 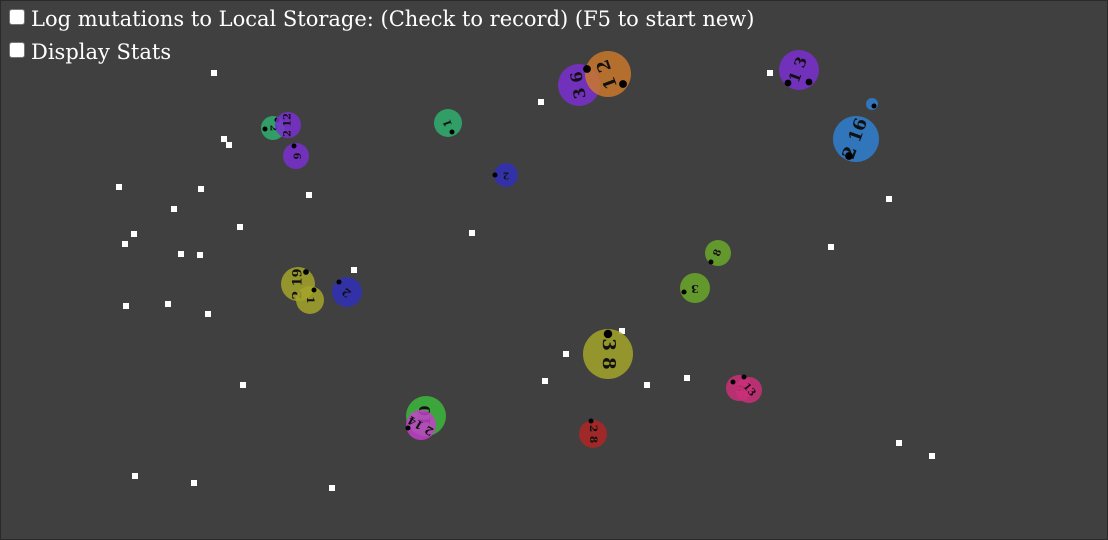 What do you see at coordinates (718, 253) in the screenshot?
I see `creature-lime: 8` at bounding box center [718, 253].